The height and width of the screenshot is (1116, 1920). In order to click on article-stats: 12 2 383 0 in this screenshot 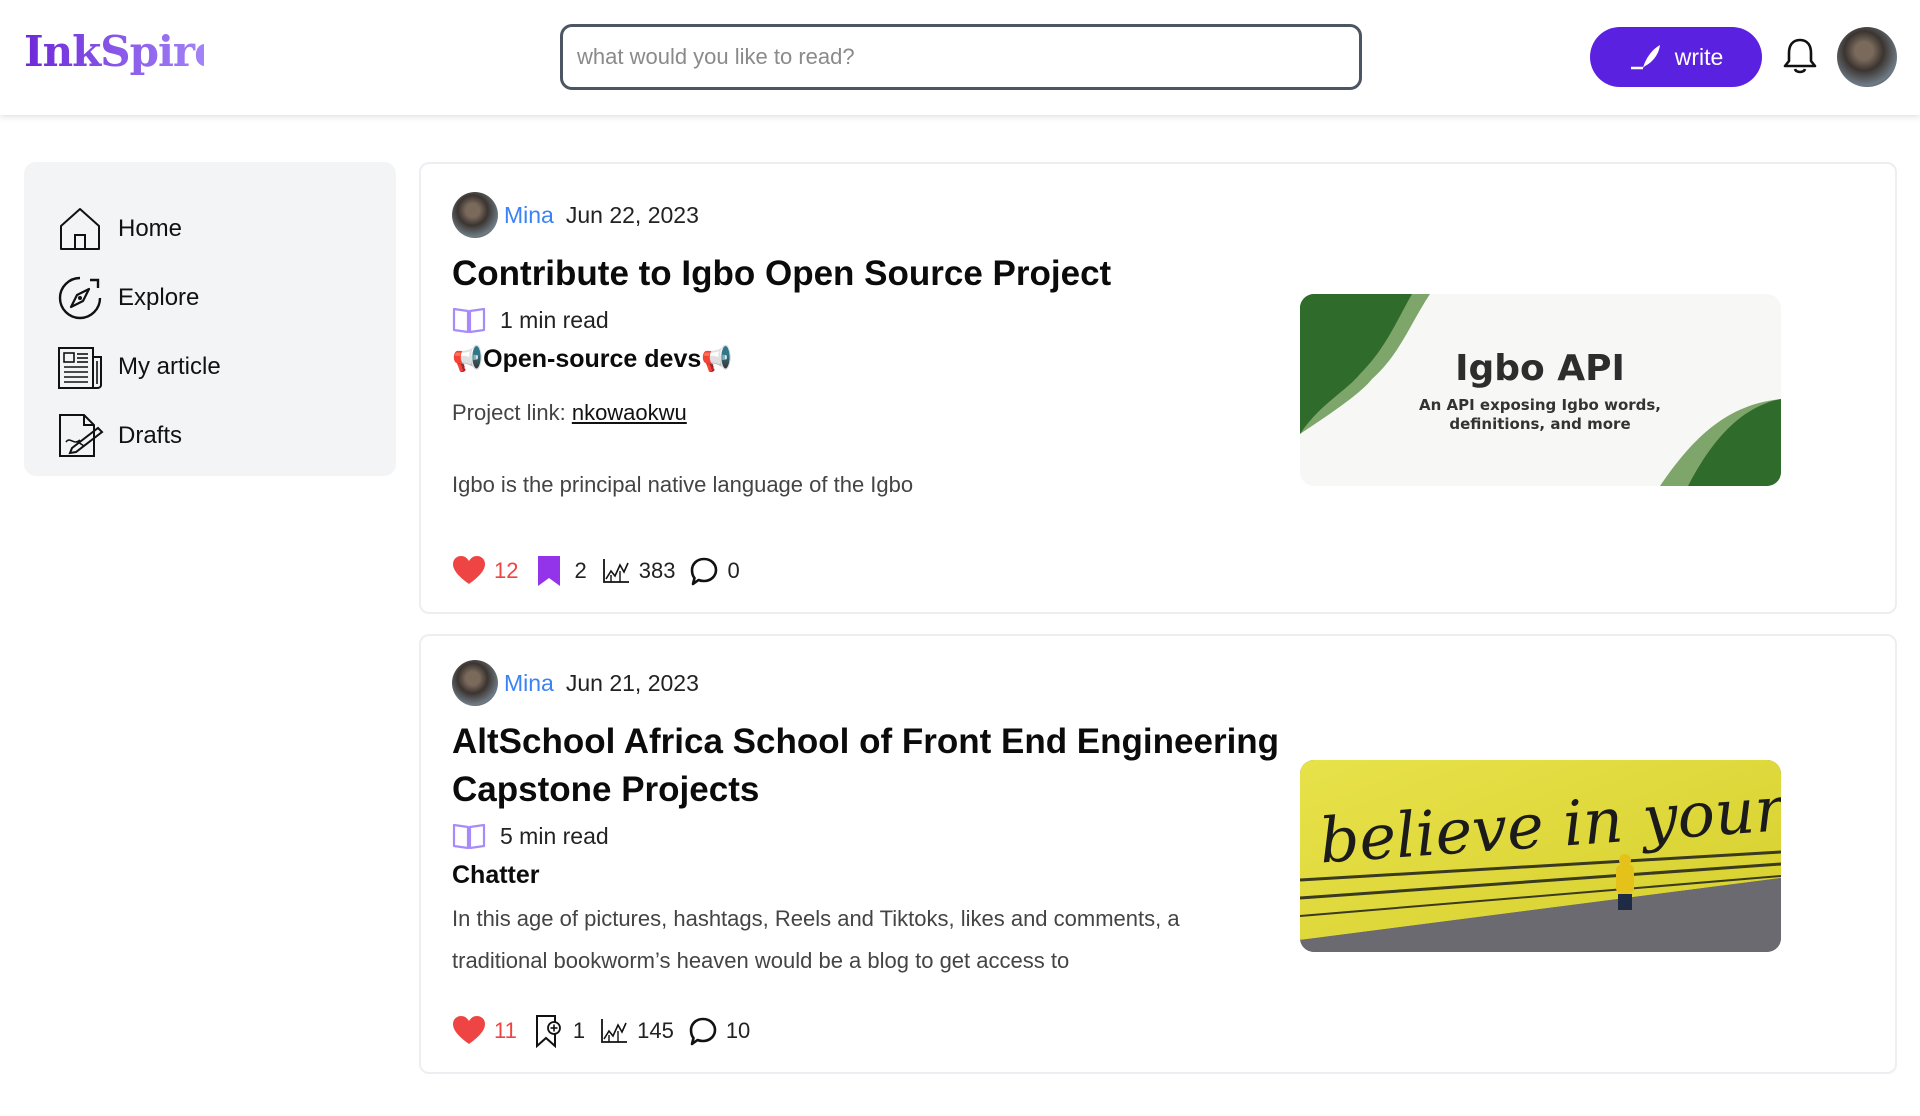, I will do `click(603, 571)`.